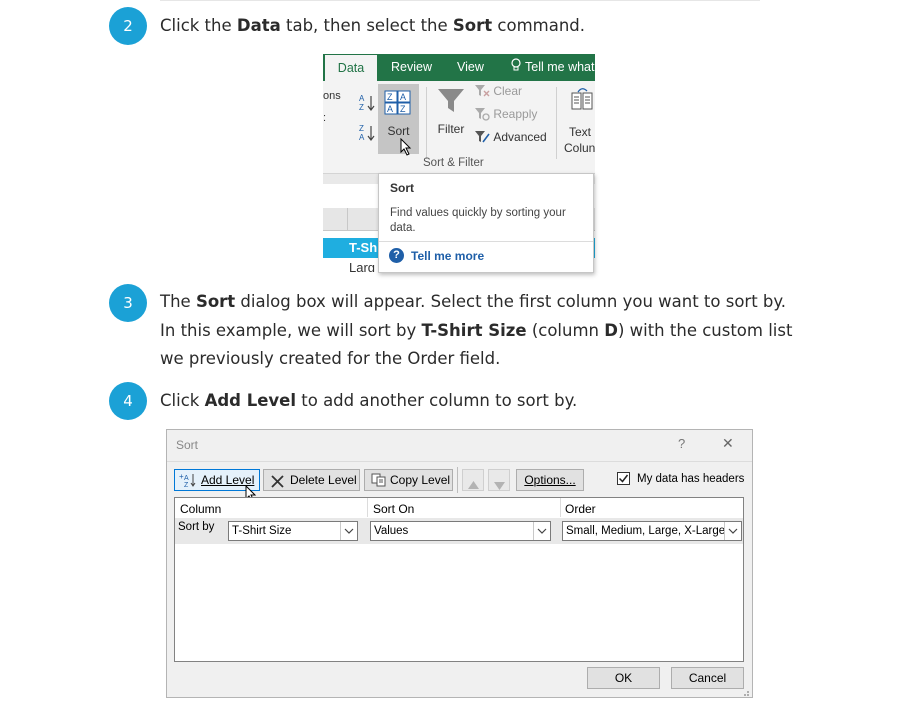 Image resolution: width=909 pixels, height=707 pixels. I want to click on sort-by-label: Sort by, so click(196, 527).